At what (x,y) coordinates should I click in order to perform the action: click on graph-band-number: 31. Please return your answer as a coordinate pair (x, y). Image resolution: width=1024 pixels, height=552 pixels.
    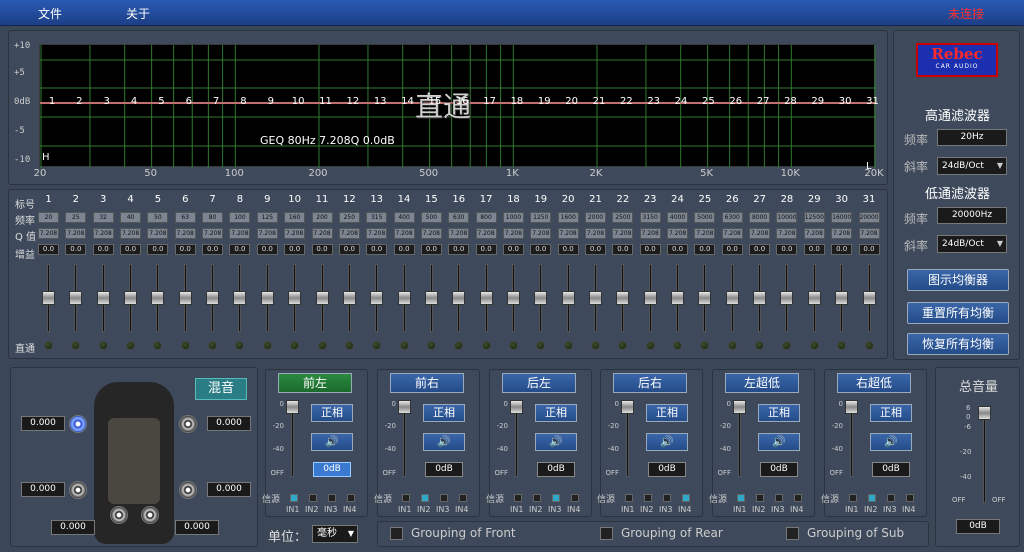
    Looking at the image, I should click on (872, 101).